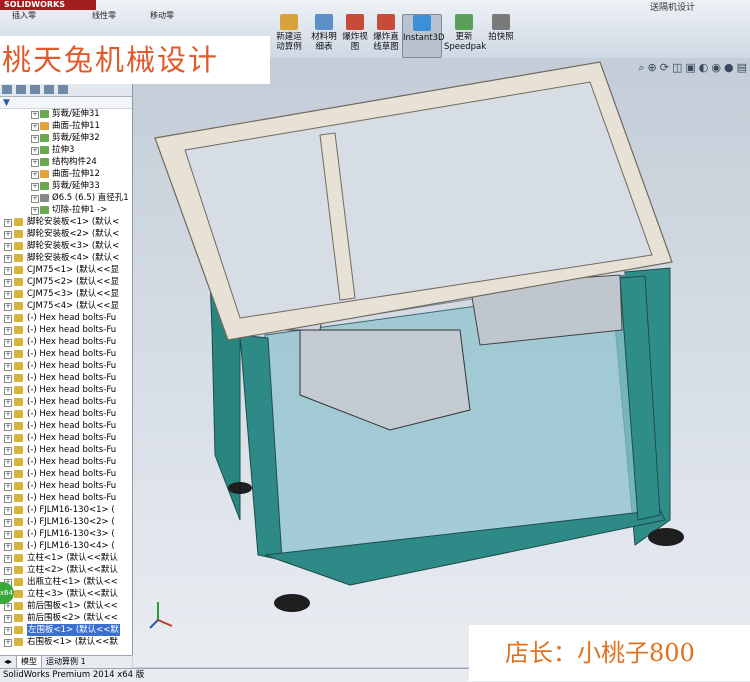  What do you see at coordinates (65, 534) in the screenshot?
I see `tree-node: + (-) FJLM16-130<3> (` at bounding box center [65, 534].